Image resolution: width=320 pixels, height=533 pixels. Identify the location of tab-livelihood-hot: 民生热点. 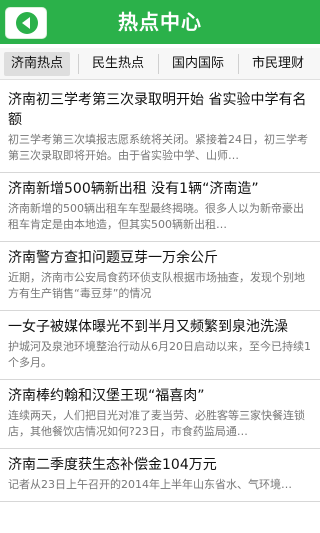
(118, 64).